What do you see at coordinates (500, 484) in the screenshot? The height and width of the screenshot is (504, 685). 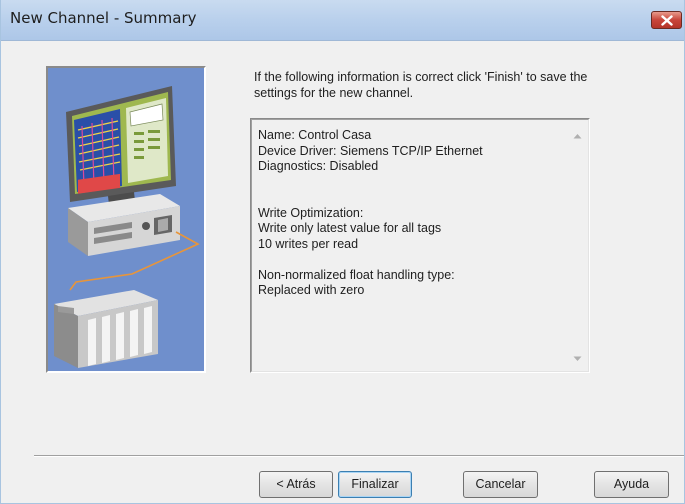 I see `cancel-button: Cancelar` at bounding box center [500, 484].